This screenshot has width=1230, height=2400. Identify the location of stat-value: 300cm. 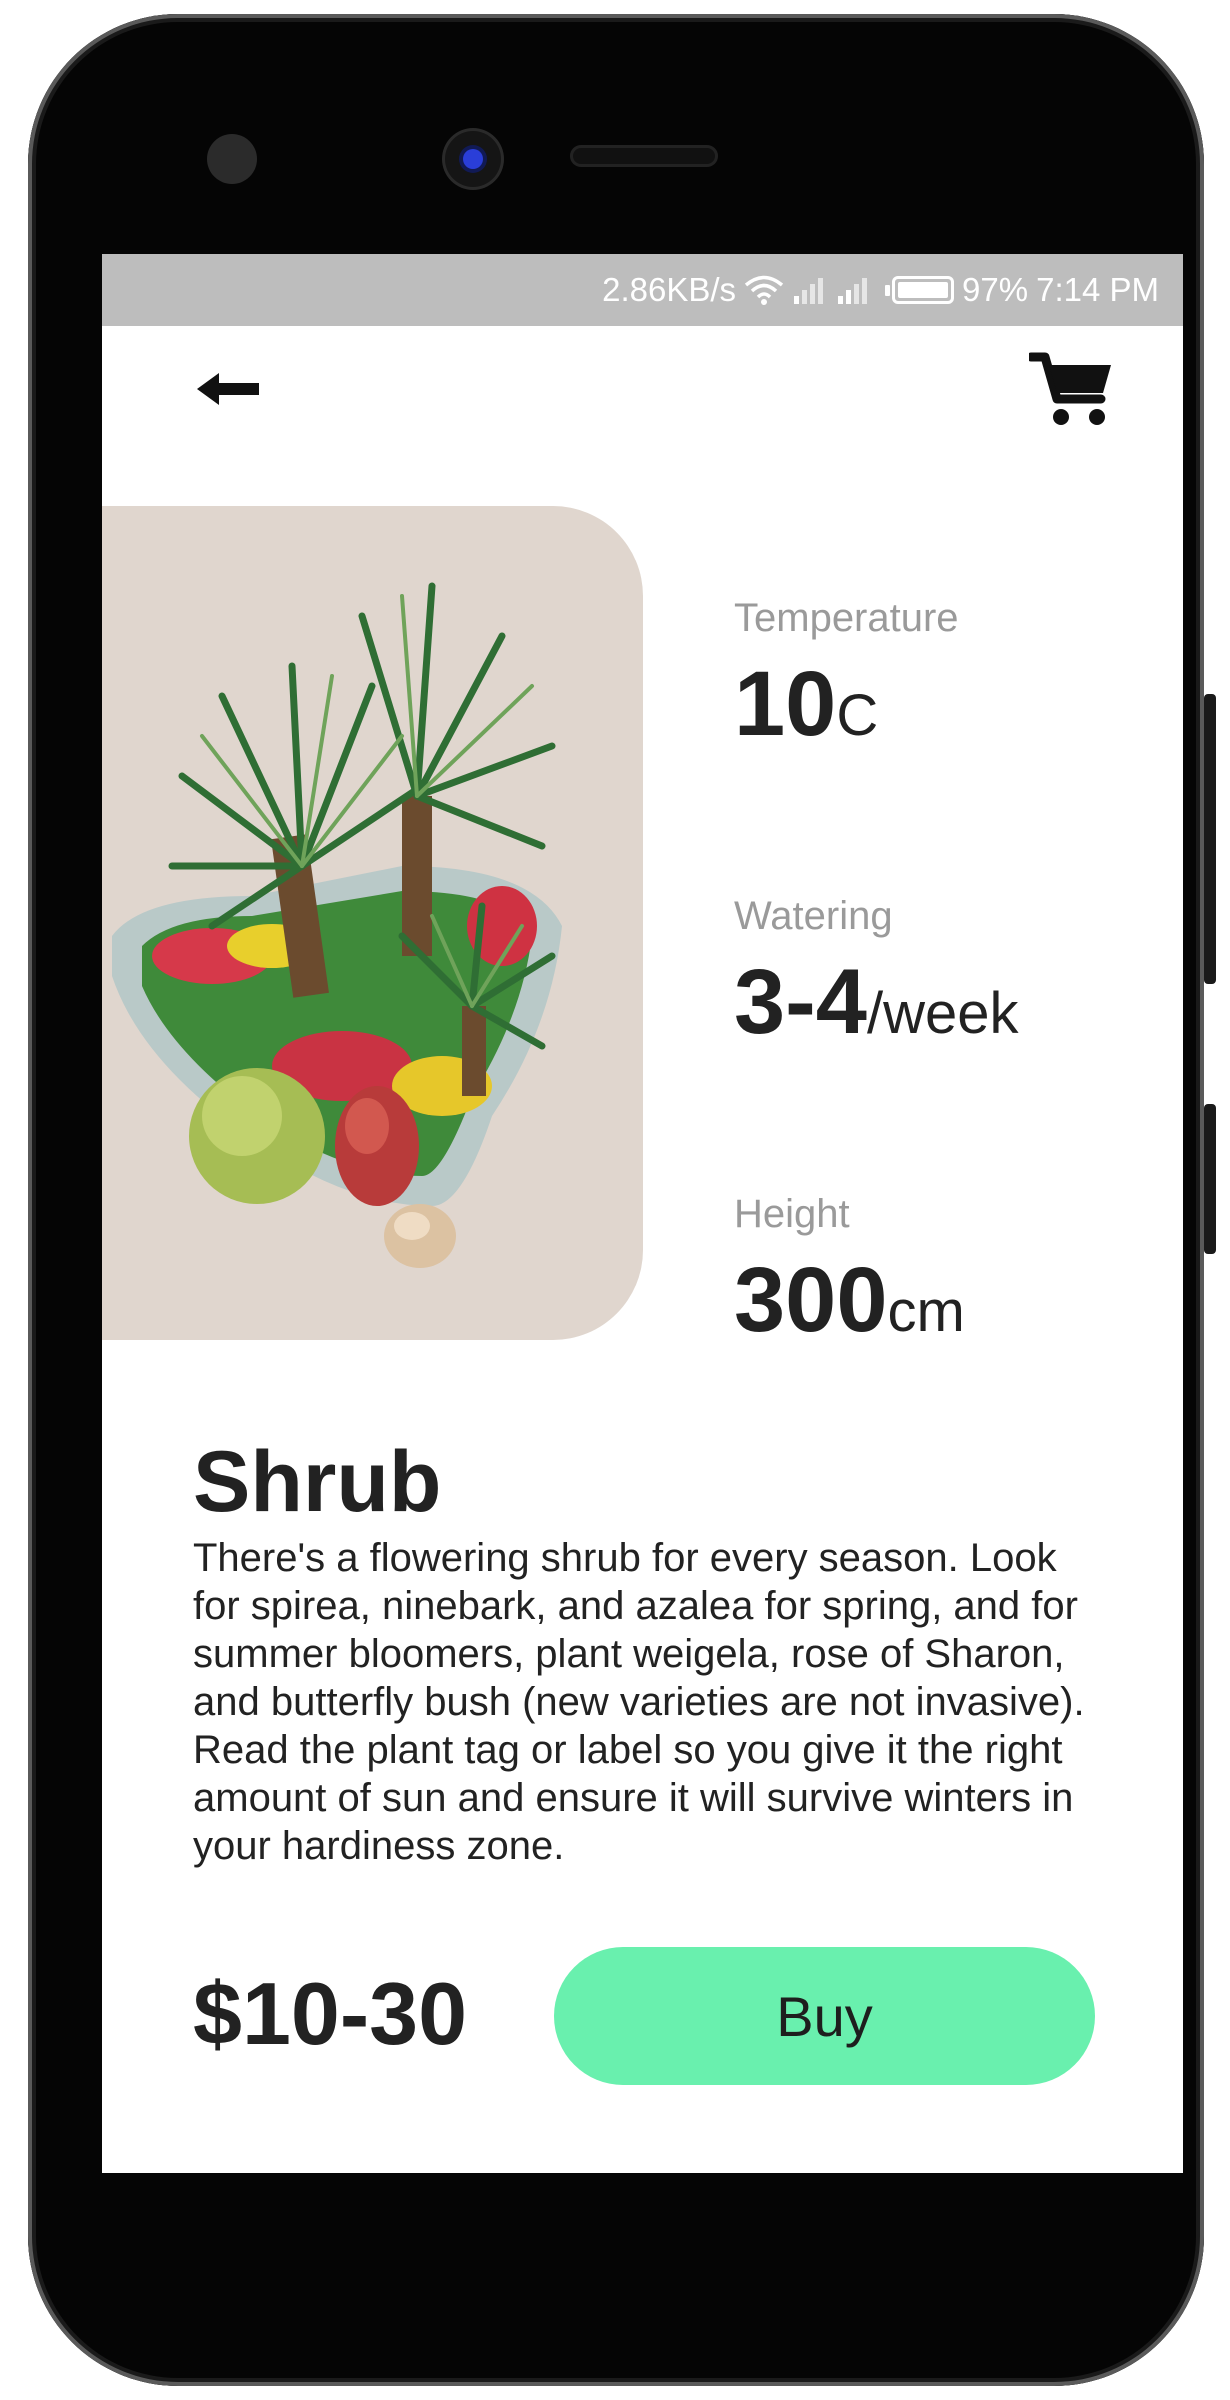
(849, 1306).